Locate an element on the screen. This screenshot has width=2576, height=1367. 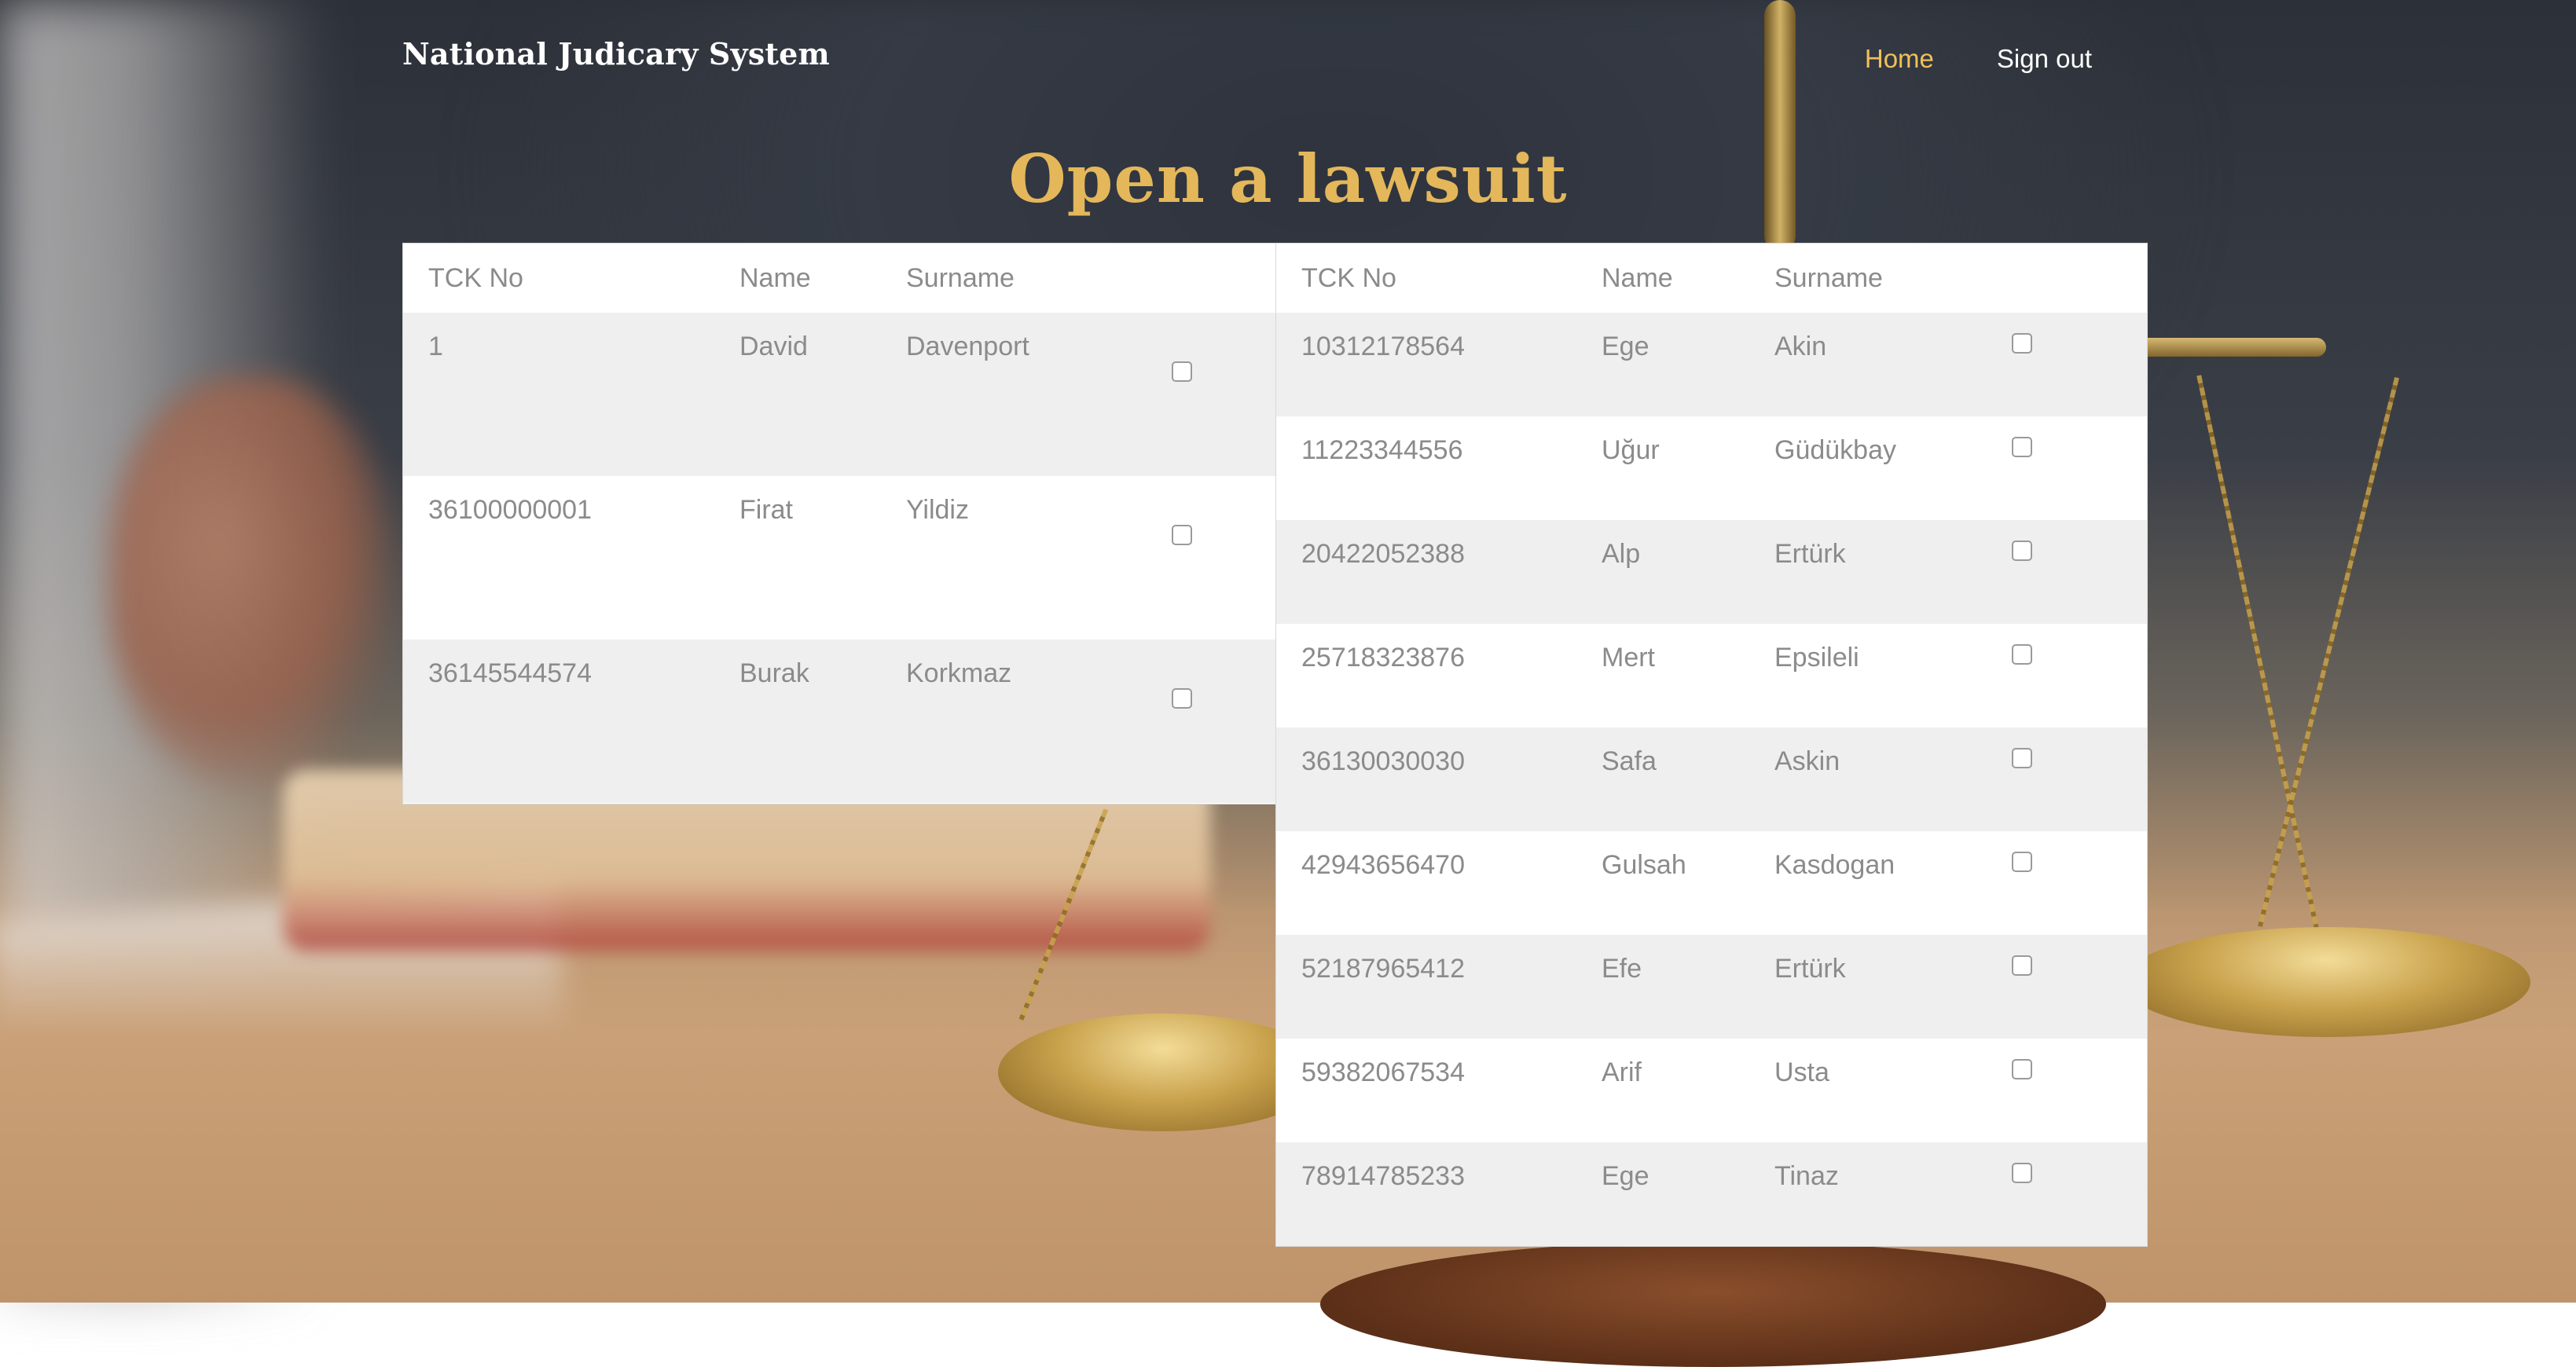
scale-base is located at coordinates (1713, 1304).